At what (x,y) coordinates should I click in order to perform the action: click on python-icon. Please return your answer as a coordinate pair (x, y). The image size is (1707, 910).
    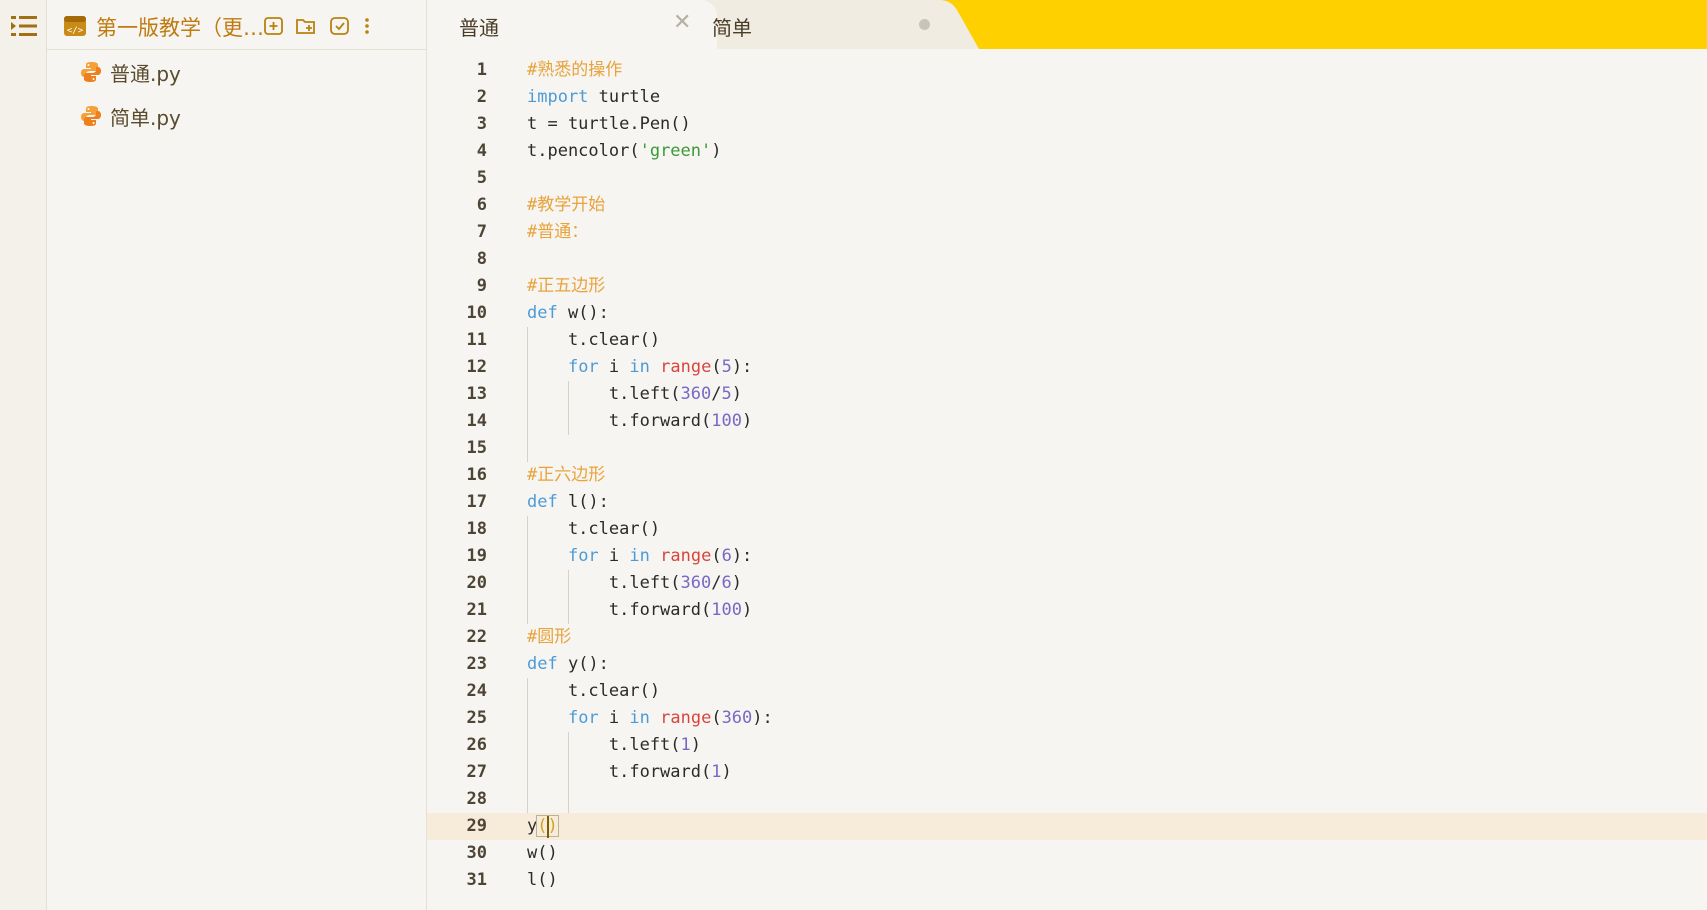
    Looking at the image, I should click on (91, 116).